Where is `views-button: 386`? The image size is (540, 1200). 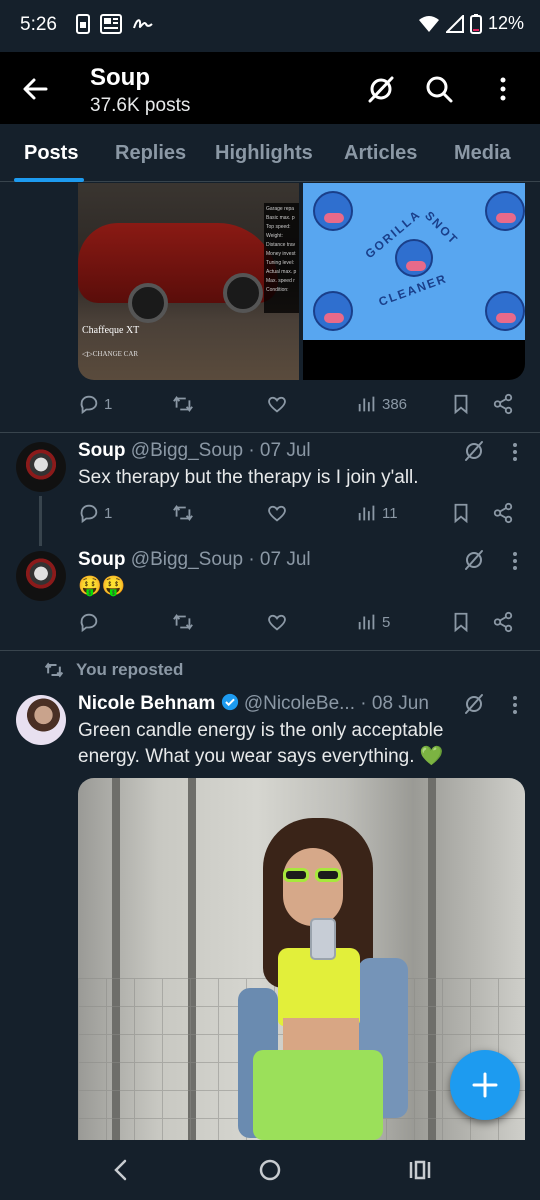
views-button: 386 is located at coordinates (381, 404).